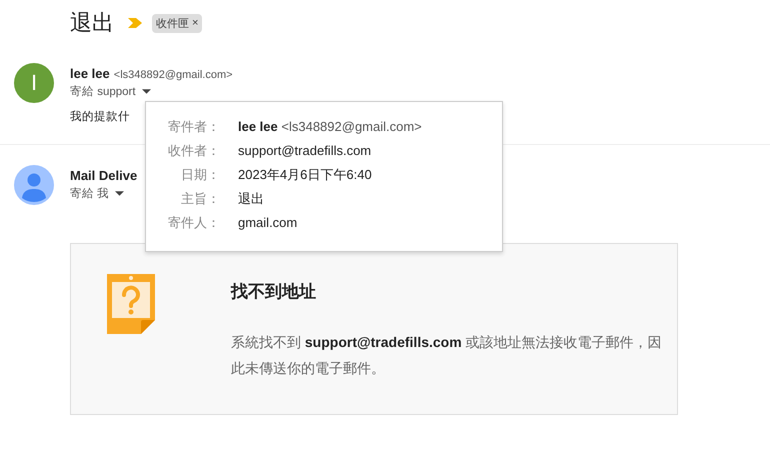 The width and height of the screenshot is (770, 465). What do you see at coordinates (305, 174) in the screenshot?
I see `detail-value: 2023年4月6日下午6:40` at bounding box center [305, 174].